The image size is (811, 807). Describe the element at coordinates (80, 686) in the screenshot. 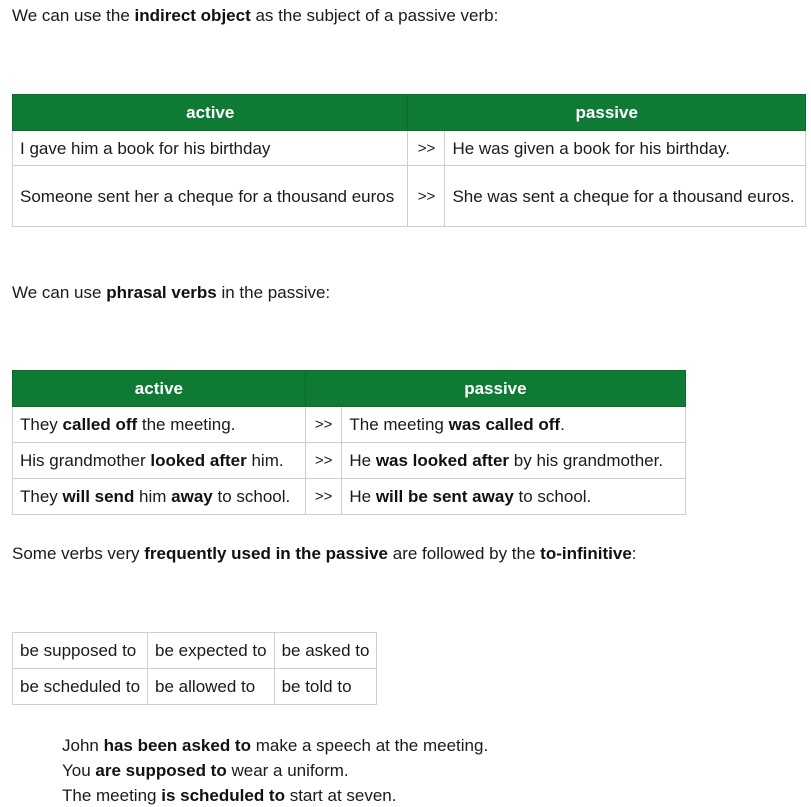

I see `verb-cell: be scheduled to` at that location.